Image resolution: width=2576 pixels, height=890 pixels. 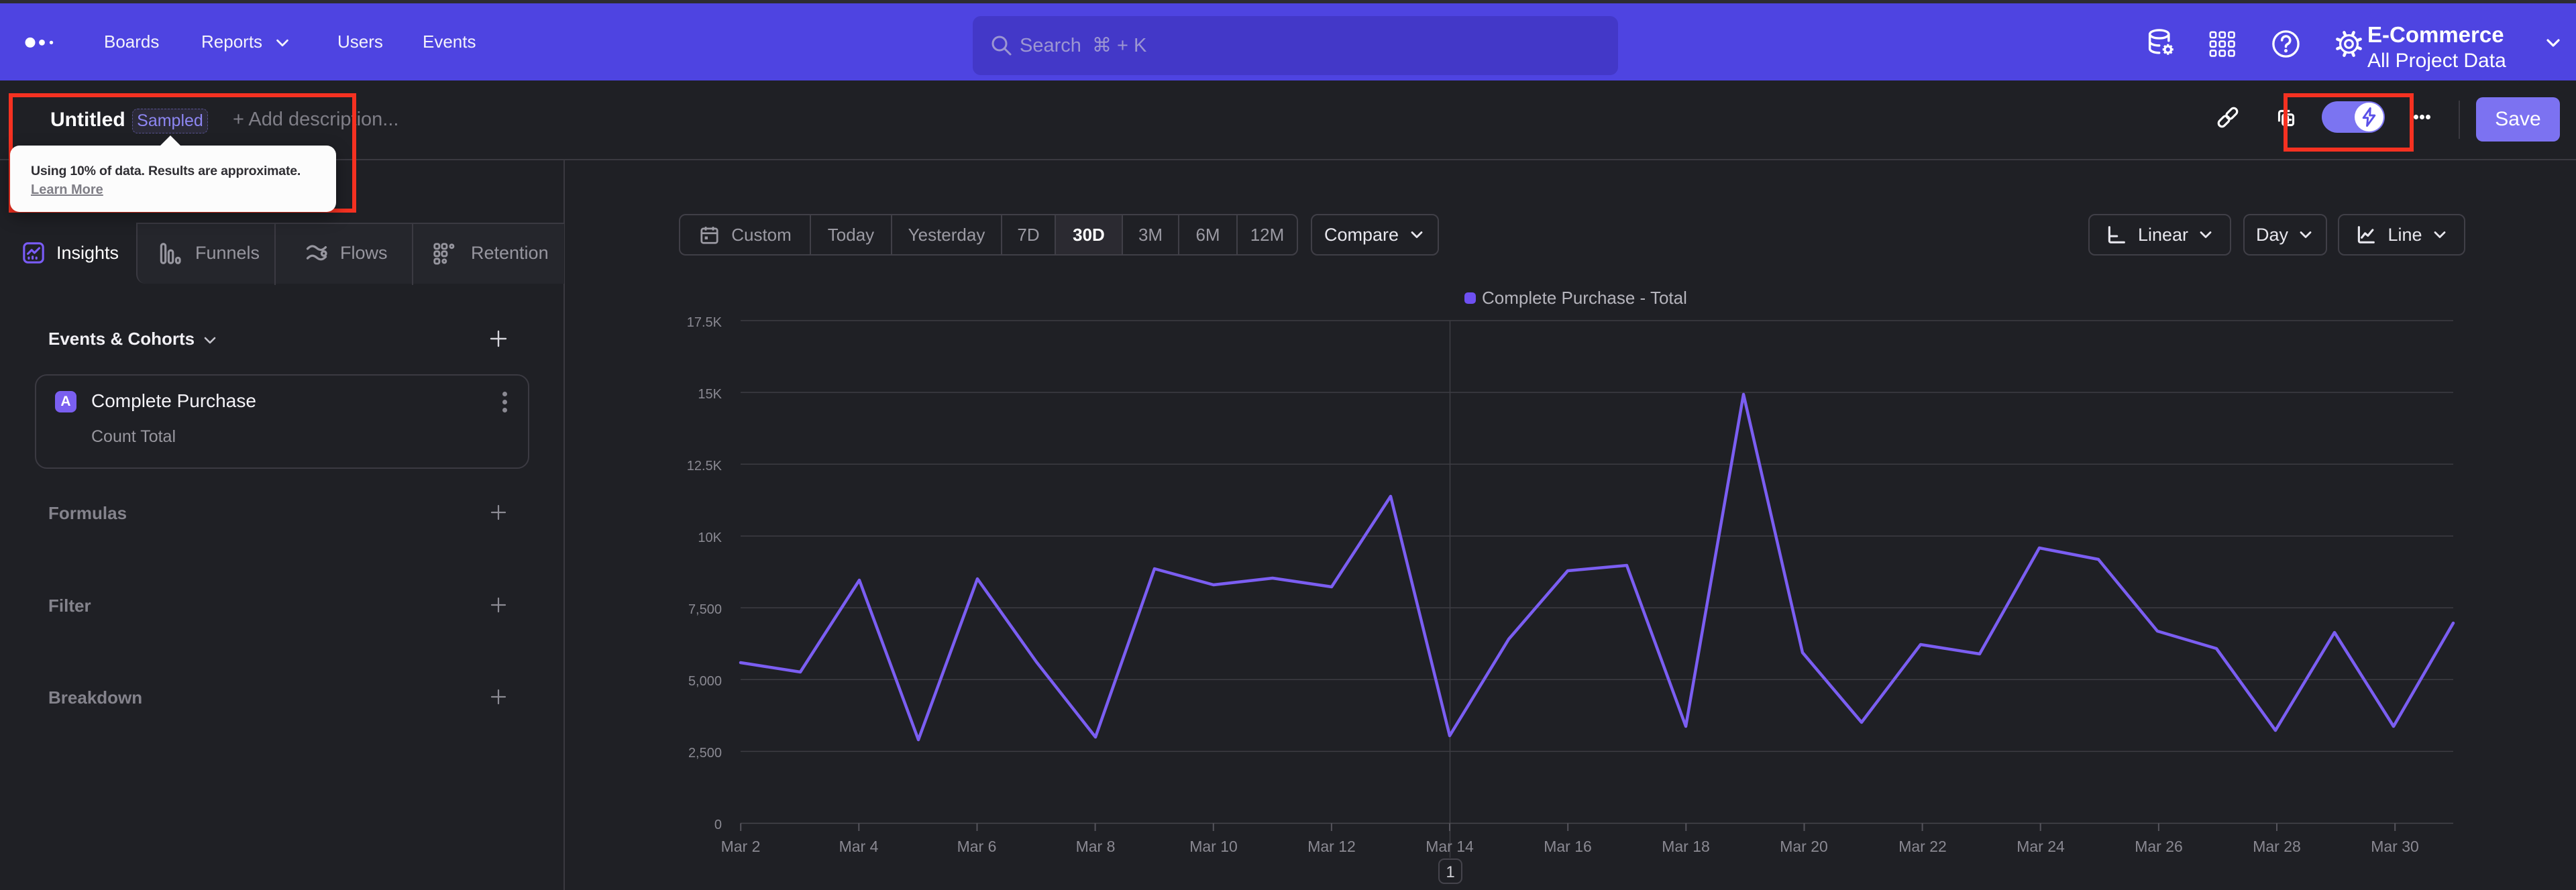 I want to click on svg-text: 17.5K, so click(x=704, y=322).